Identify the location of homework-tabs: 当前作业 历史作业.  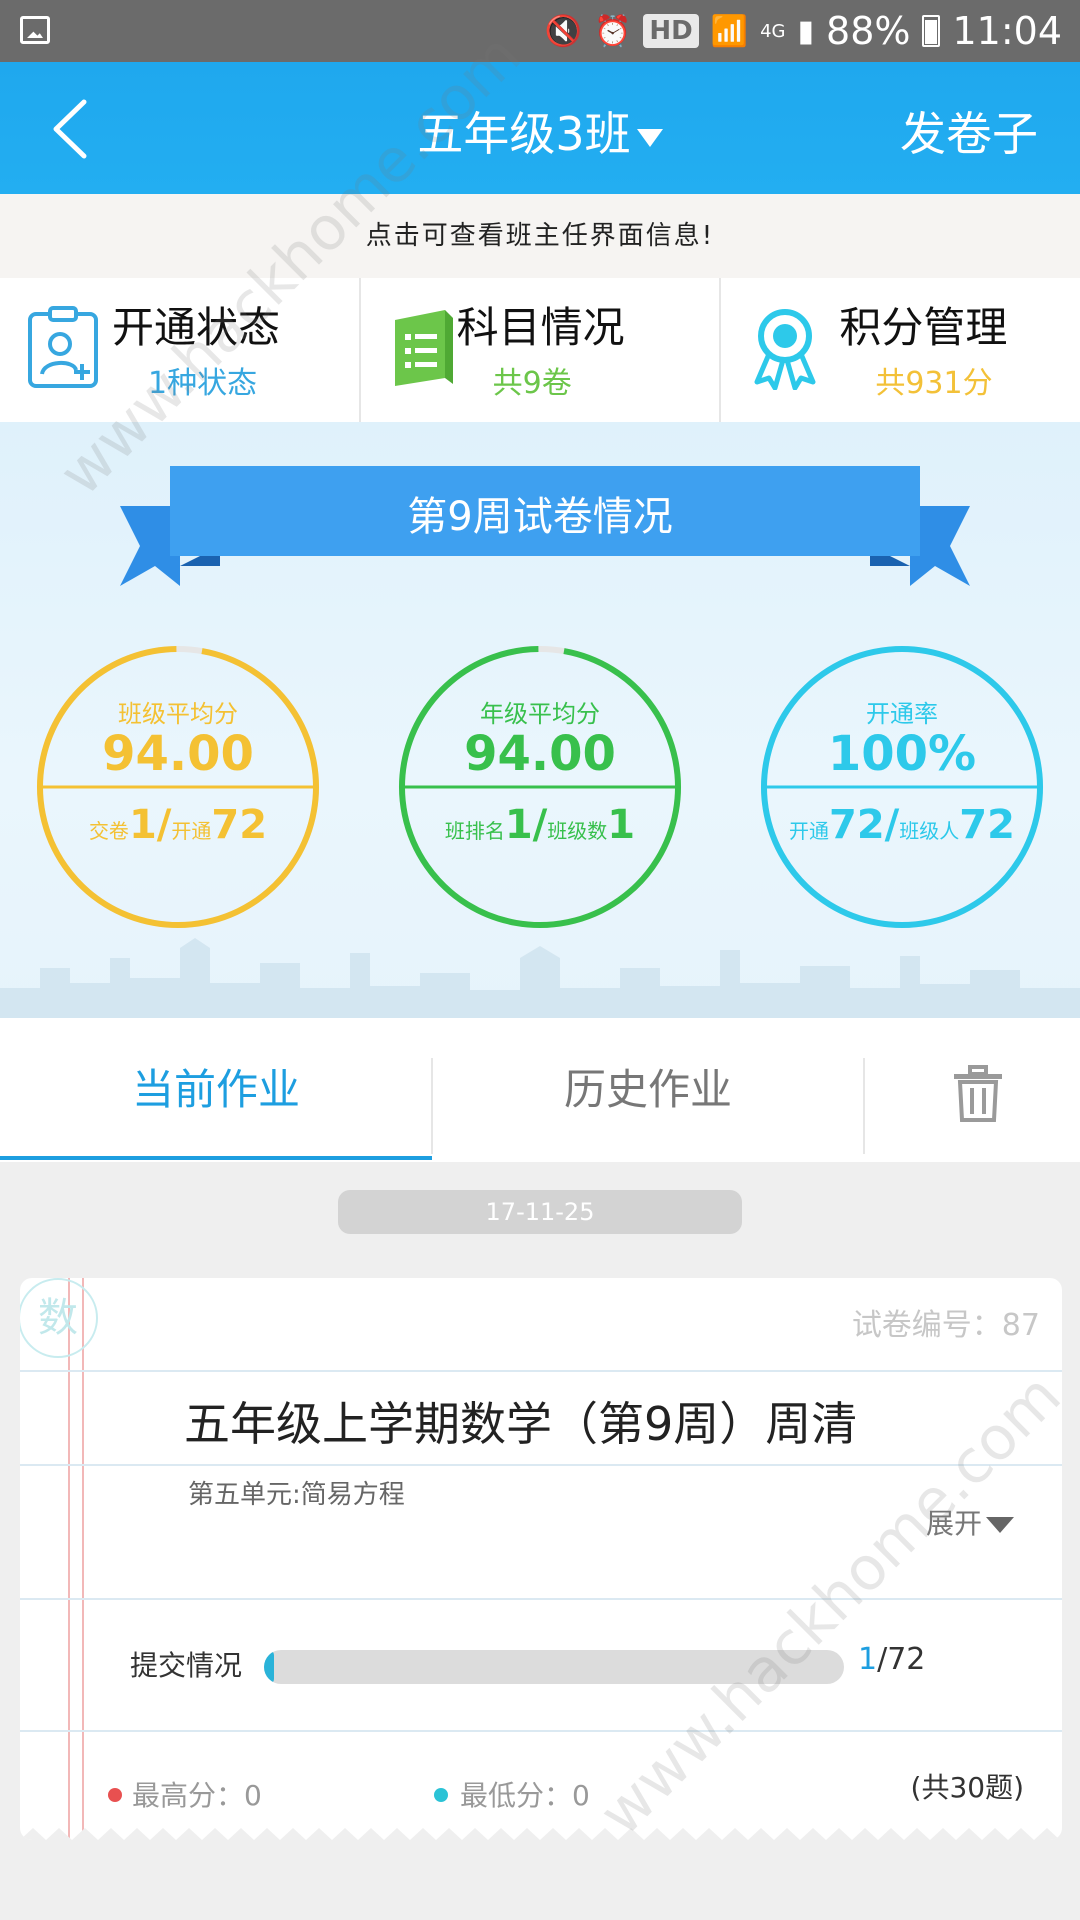
(540, 1090).